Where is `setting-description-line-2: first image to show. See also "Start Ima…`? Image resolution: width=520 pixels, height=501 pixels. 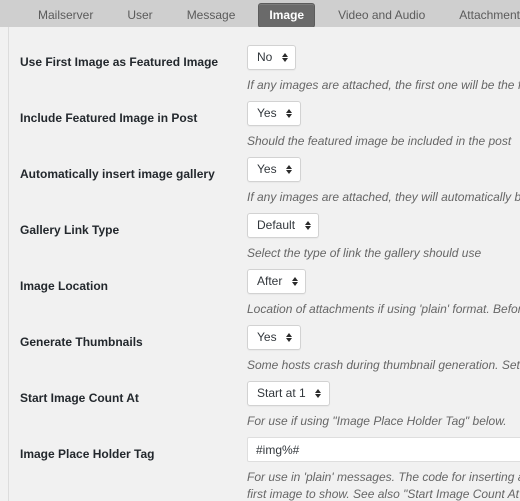
setting-description-line-2: first image to show. See also "Start Ima… is located at coordinates (383, 494).